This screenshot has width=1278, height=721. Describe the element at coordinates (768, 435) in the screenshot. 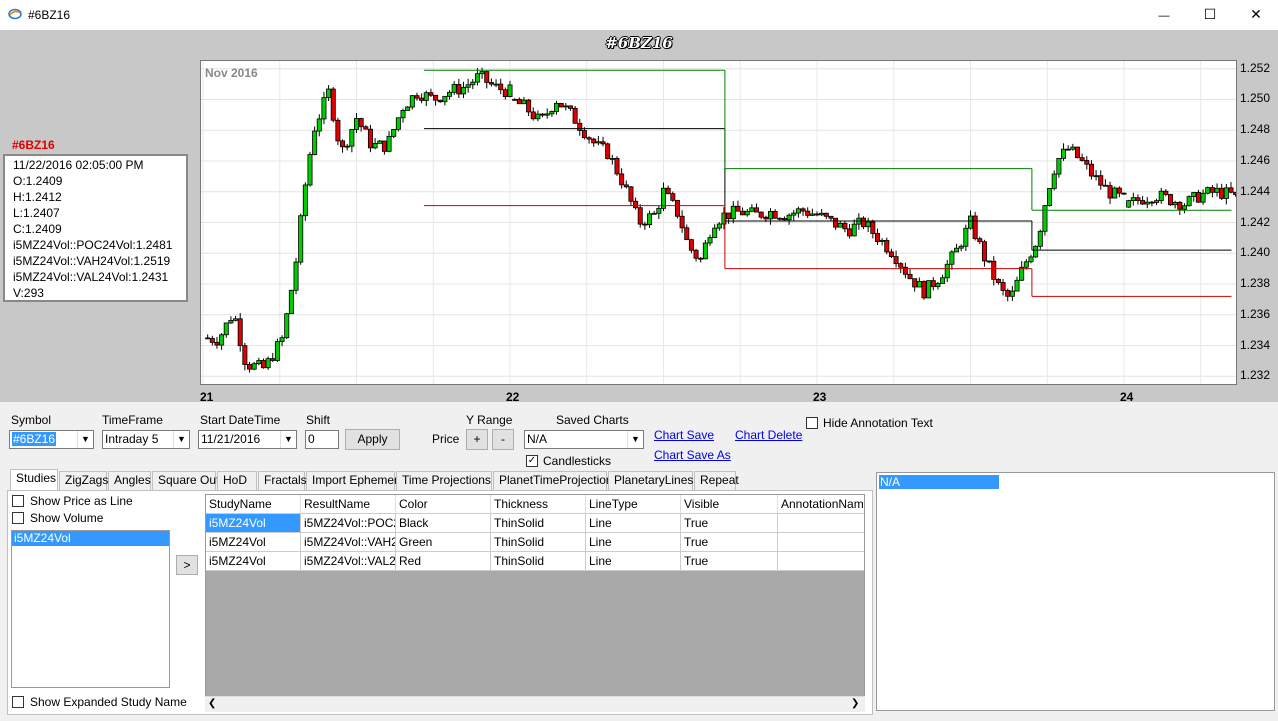

I see `chart-delete-link: Chart Delete` at that location.